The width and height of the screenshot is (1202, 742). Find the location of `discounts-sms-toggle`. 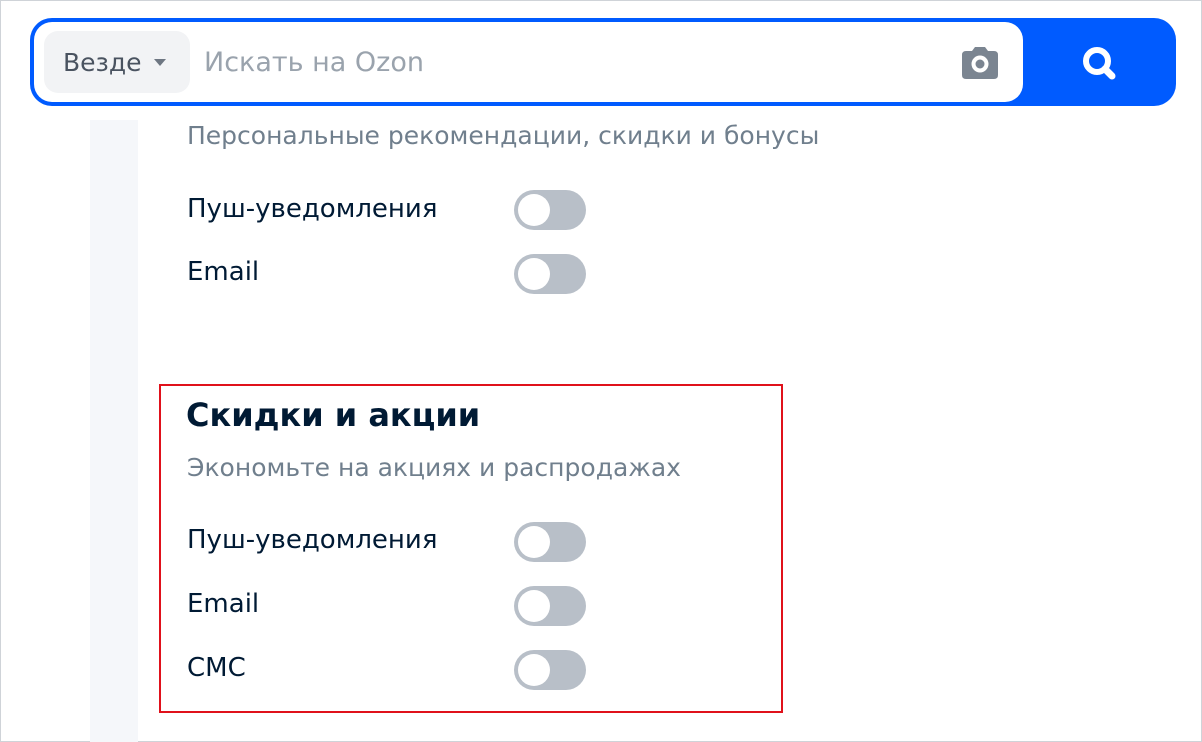

discounts-sms-toggle is located at coordinates (550, 670).